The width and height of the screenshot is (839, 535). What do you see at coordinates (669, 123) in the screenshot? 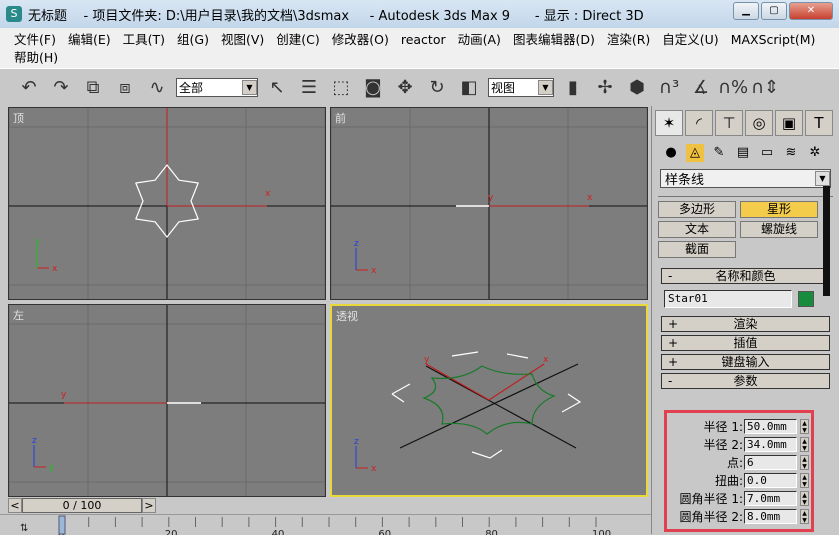
I see `create-tab-icon: ✶` at bounding box center [669, 123].